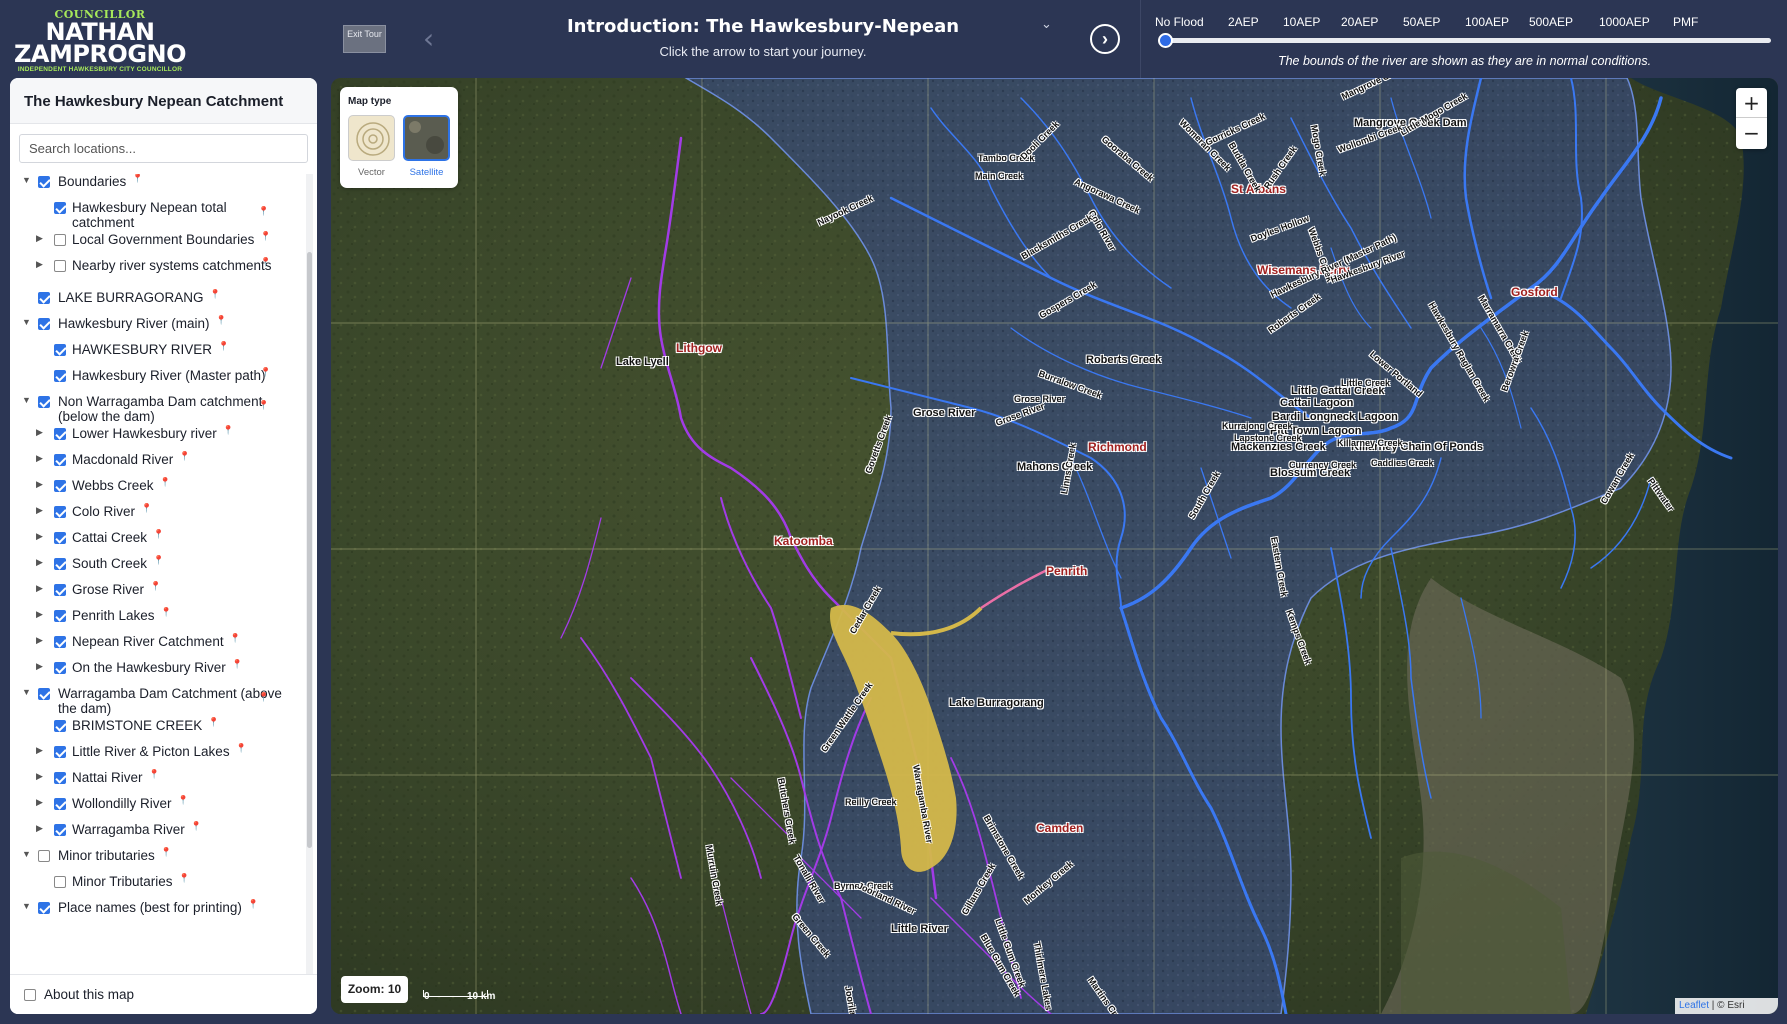  What do you see at coordinates (1624, 22) in the screenshot?
I see `flood-level-7: 1000AEP` at bounding box center [1624, 22].